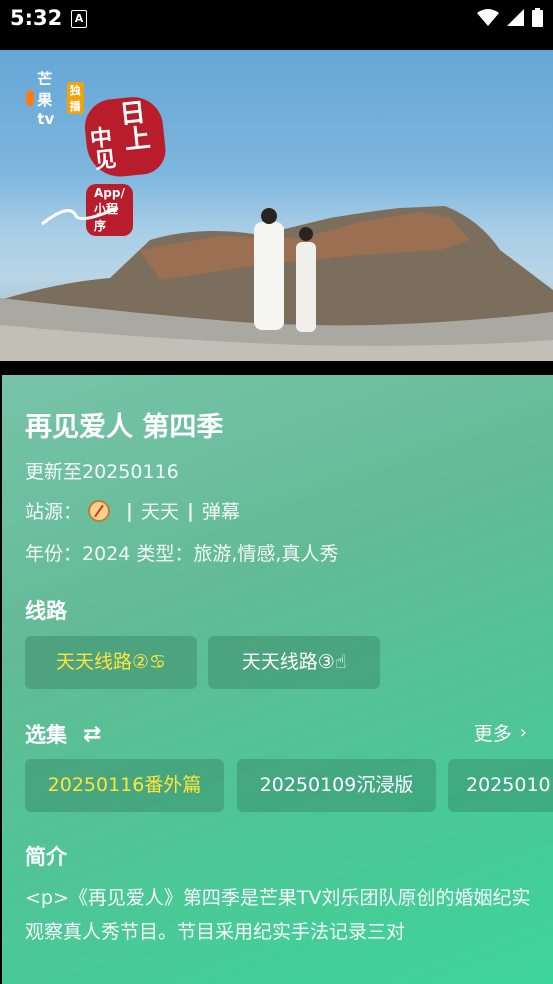 This screenshot has height=984, width=553. Describe the element at coordinates (46, 99) in the screenshot. I see `platform-name: 芒果tv` at that location.